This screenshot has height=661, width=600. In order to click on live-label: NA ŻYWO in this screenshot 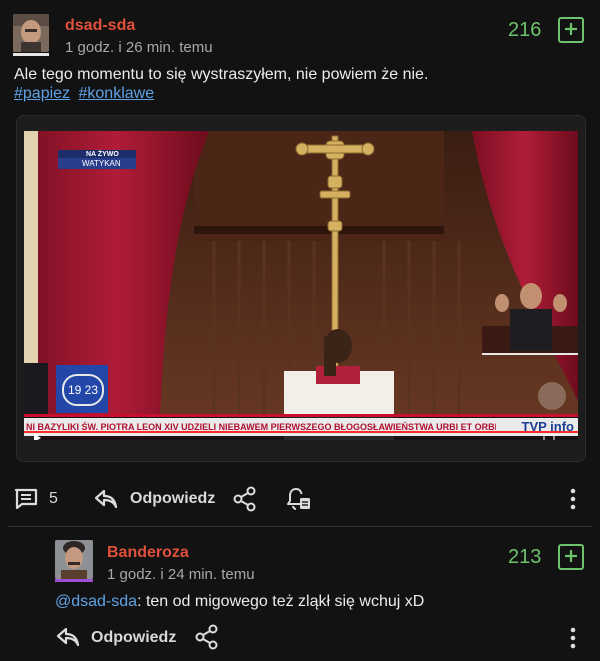, I will do `click(102, 154)`.